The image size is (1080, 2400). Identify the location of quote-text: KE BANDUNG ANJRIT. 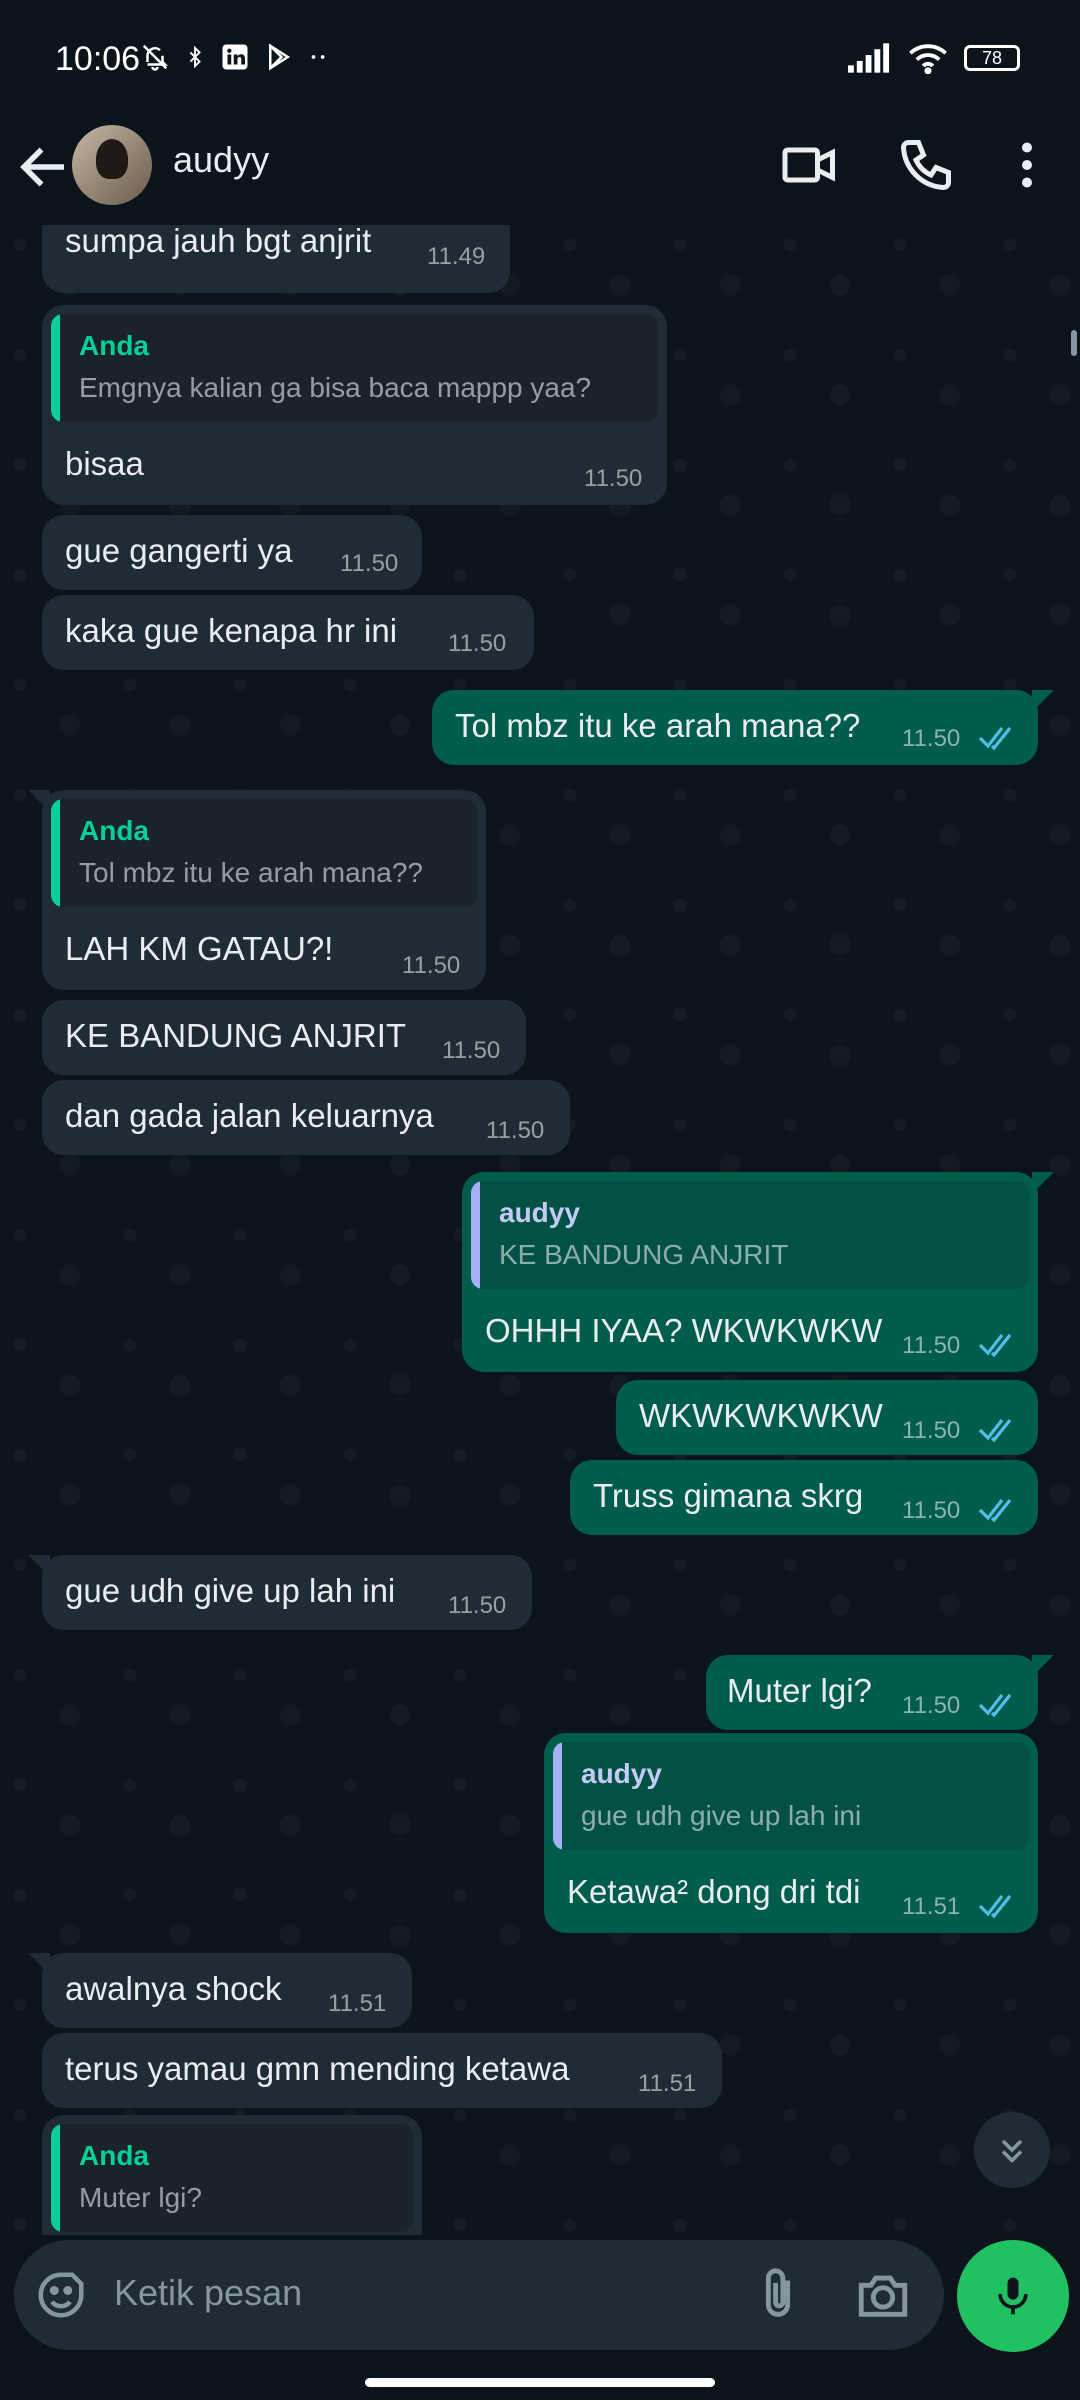
(644, 1254).